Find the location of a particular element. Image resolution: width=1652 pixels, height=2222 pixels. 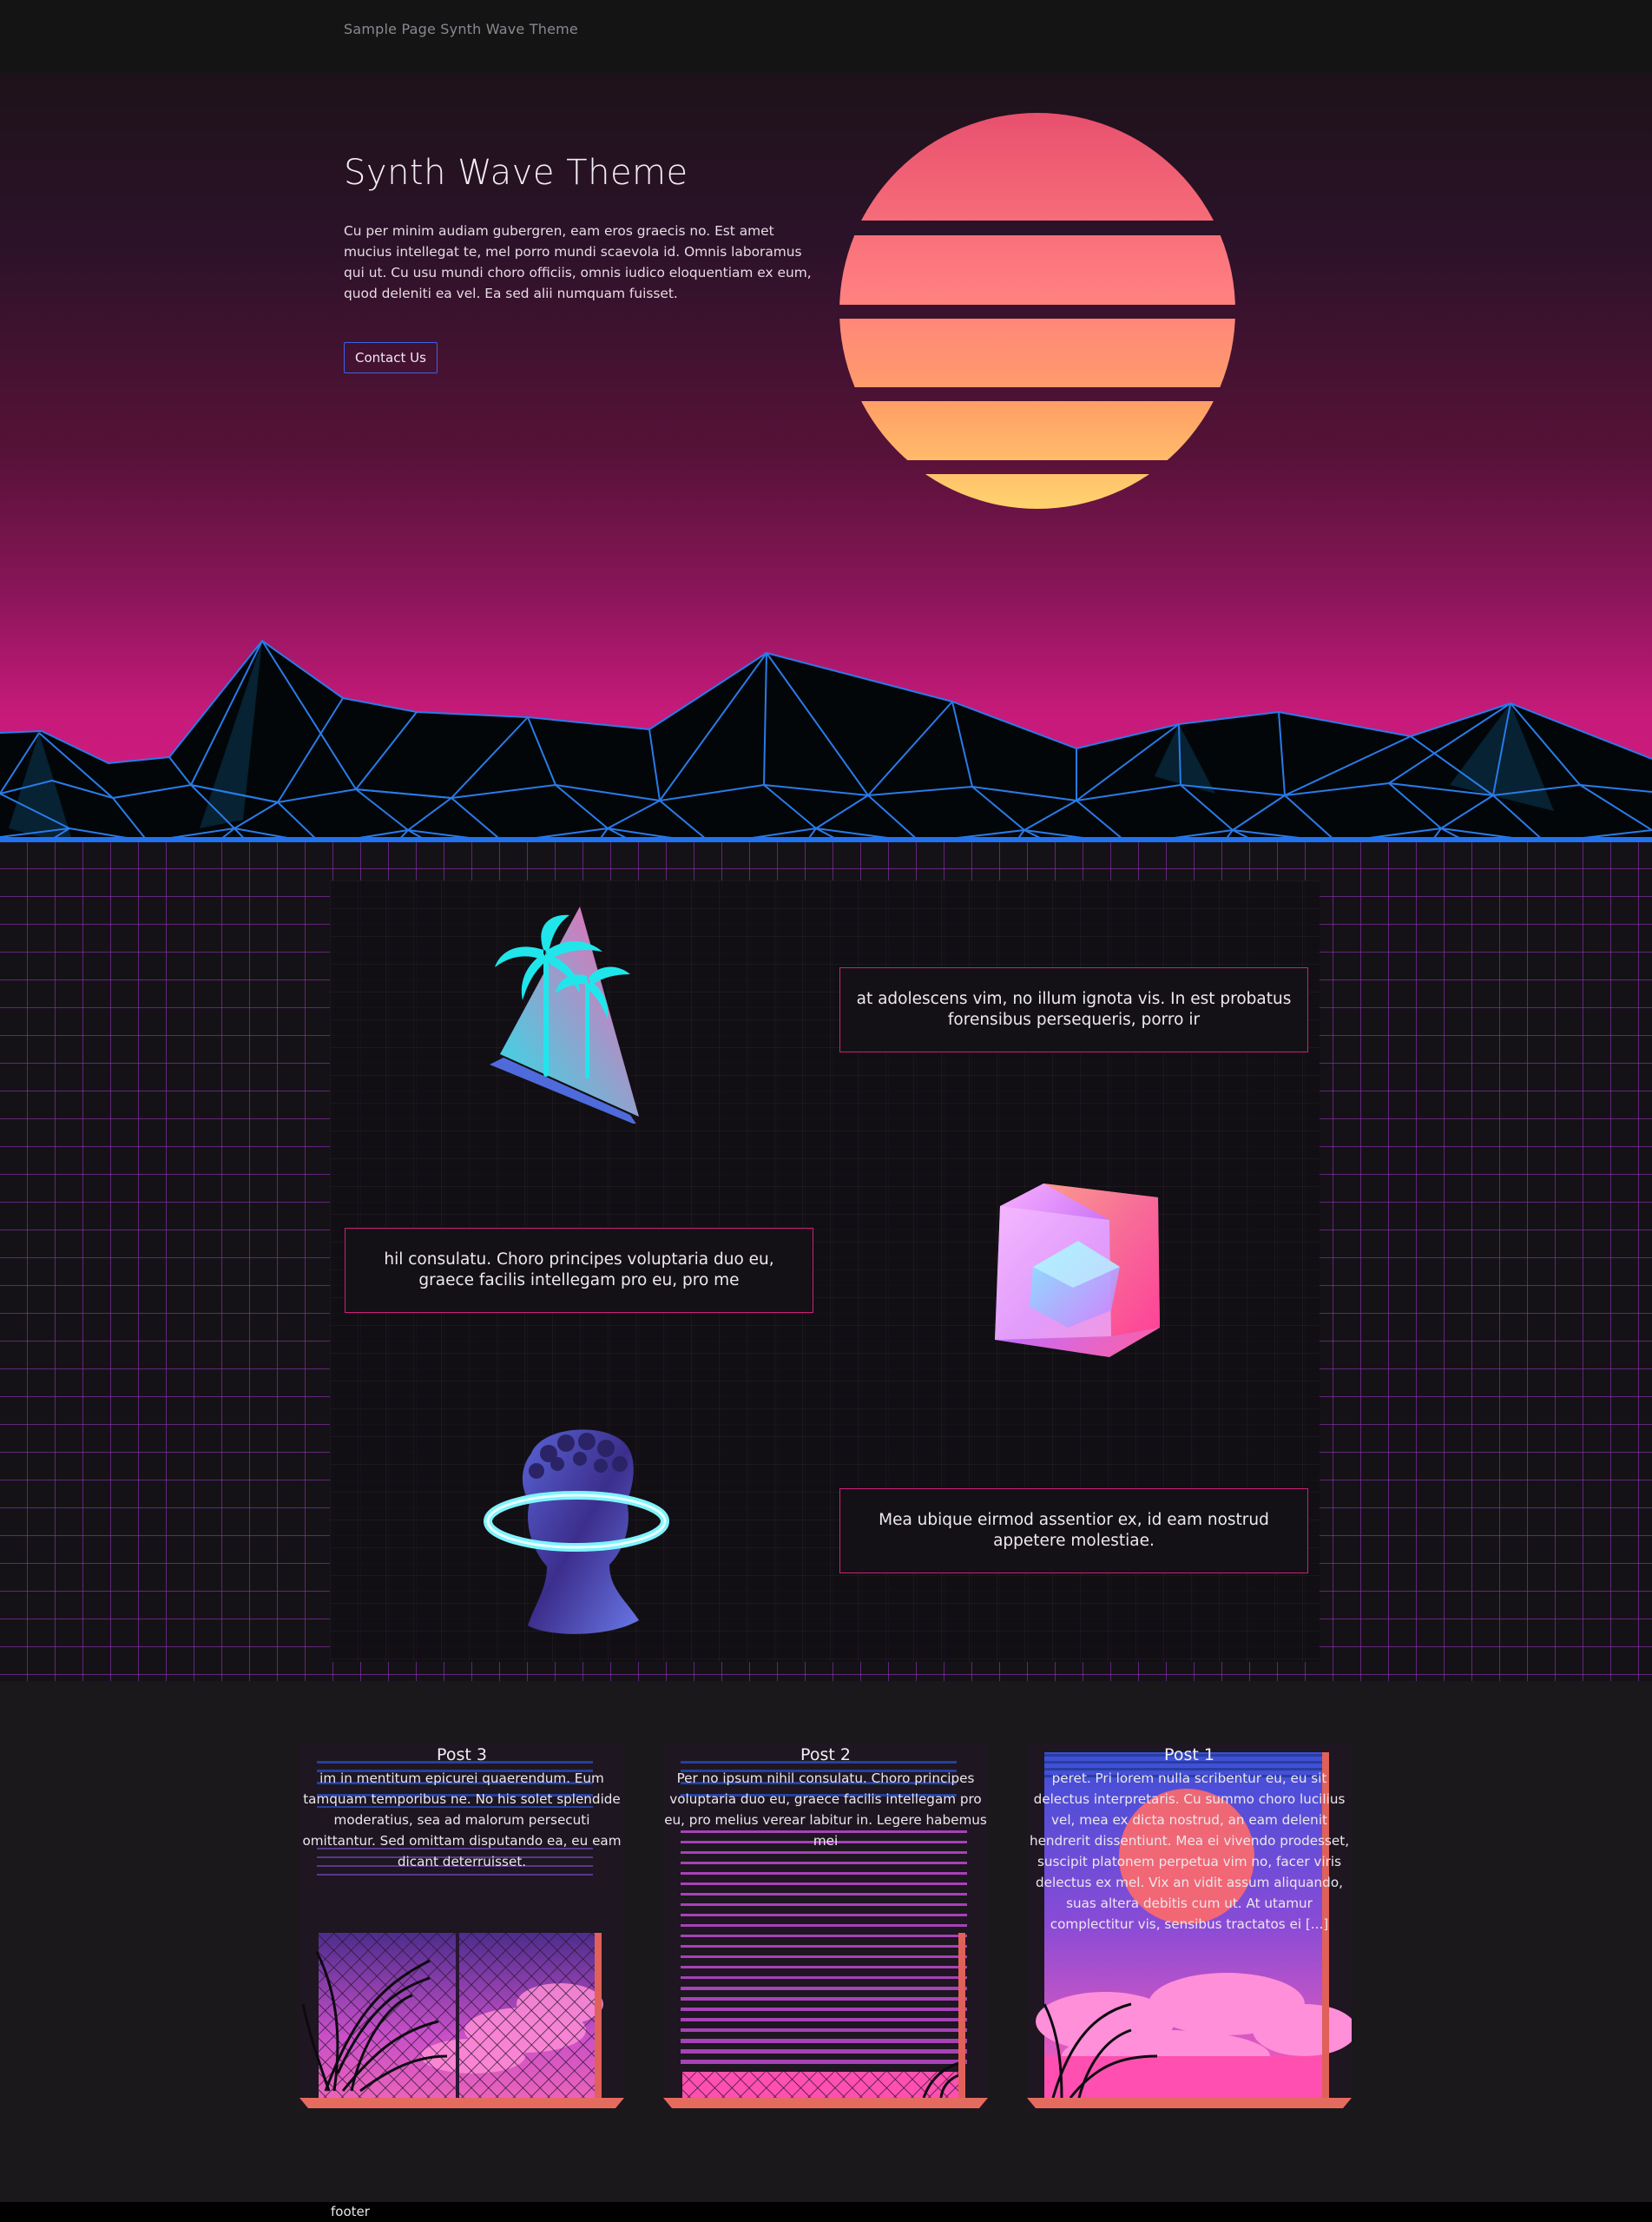

sunset-sun-graphic is located at coordinates (1037, 311).